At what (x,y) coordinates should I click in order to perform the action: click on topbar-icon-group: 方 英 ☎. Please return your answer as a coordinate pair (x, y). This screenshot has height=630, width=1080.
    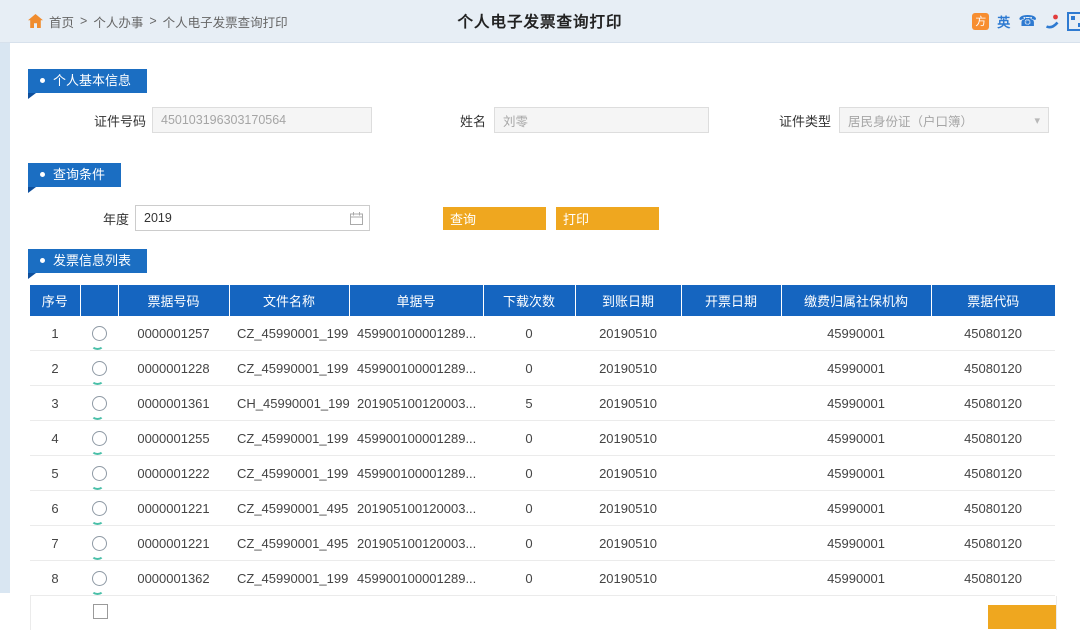
    Looking at the image, I should click on (1026, 21).